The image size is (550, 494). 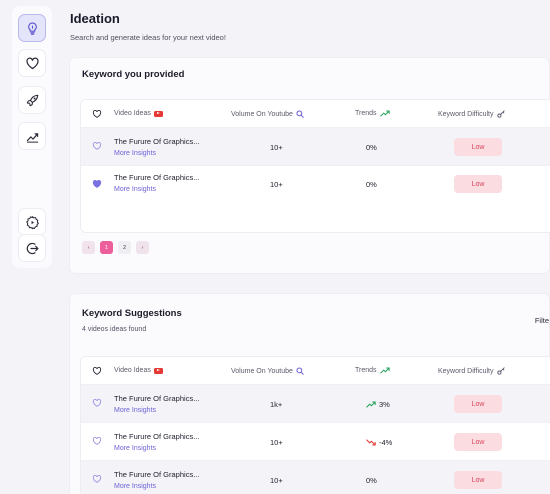 I want to click on sidebar-item-ideation, so click(x=32, y=28).